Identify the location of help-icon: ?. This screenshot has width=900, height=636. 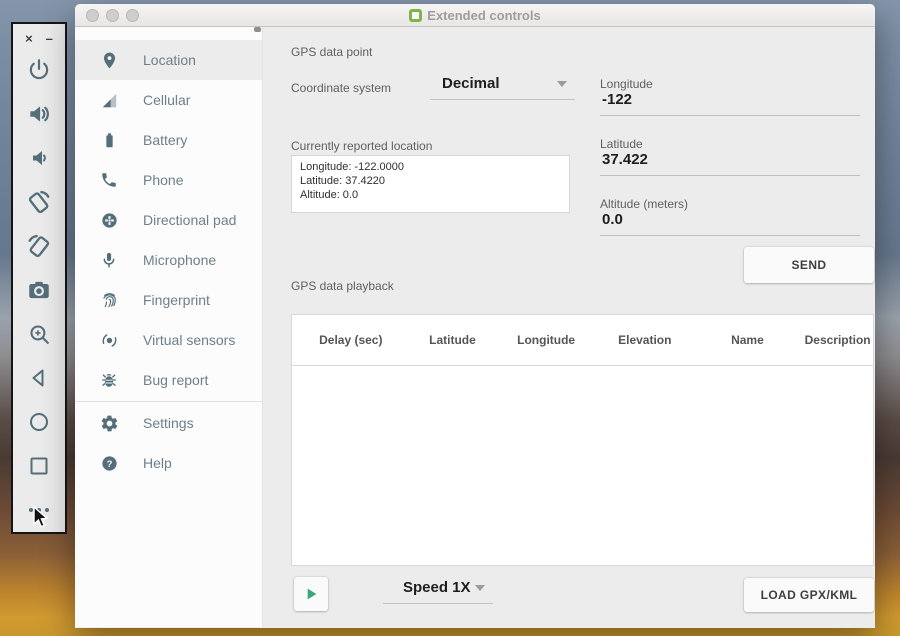
(109, 463).